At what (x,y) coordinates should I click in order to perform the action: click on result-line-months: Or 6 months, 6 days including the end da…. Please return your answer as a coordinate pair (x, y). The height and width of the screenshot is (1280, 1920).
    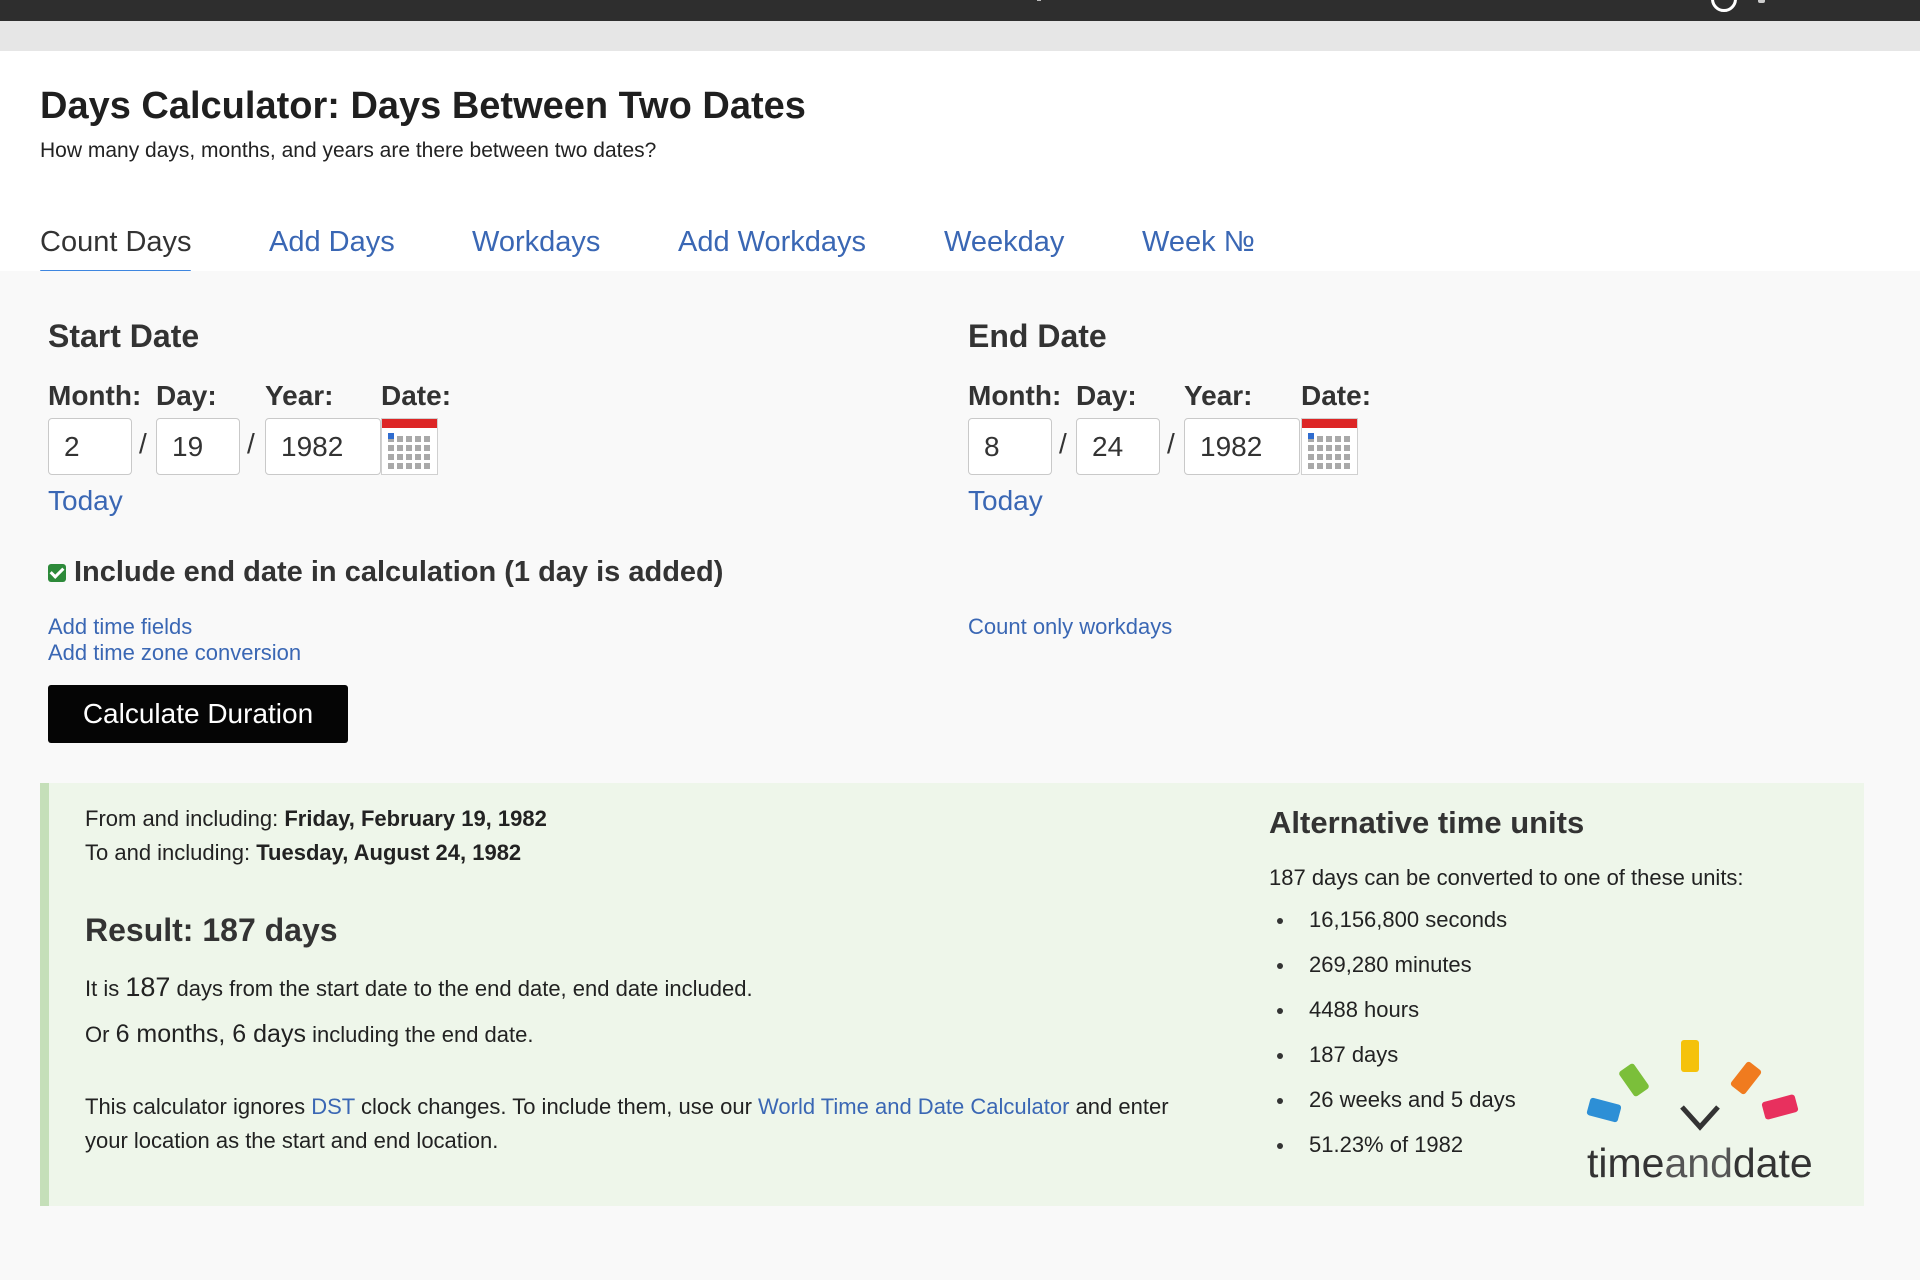
    Looking at the image, I should click on (309, 1034).